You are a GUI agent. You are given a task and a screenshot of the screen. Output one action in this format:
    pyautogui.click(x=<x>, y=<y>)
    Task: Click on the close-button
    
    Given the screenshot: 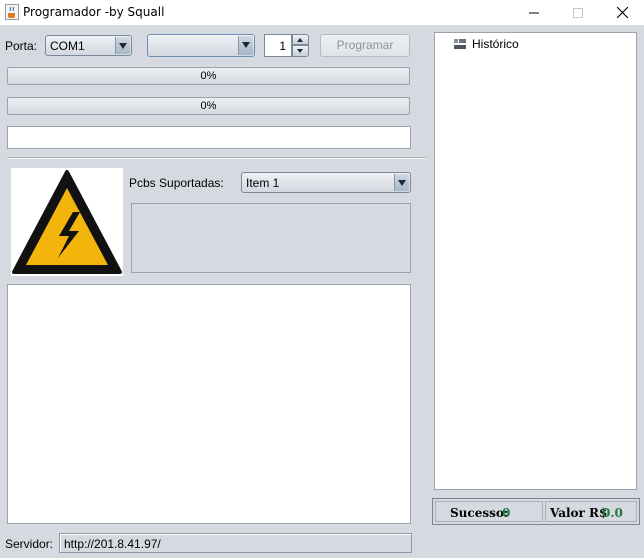 What is the action you would take?
    pyautogui.click(x=622, y=12)
    